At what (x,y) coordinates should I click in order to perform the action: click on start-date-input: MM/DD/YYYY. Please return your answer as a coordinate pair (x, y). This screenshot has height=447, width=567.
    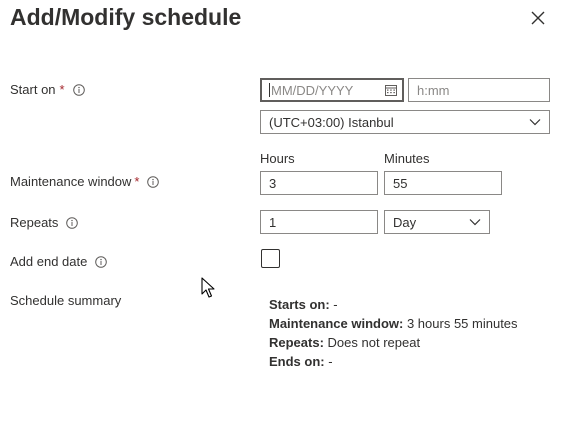
    Looking at the image, I should click on (332, 90).